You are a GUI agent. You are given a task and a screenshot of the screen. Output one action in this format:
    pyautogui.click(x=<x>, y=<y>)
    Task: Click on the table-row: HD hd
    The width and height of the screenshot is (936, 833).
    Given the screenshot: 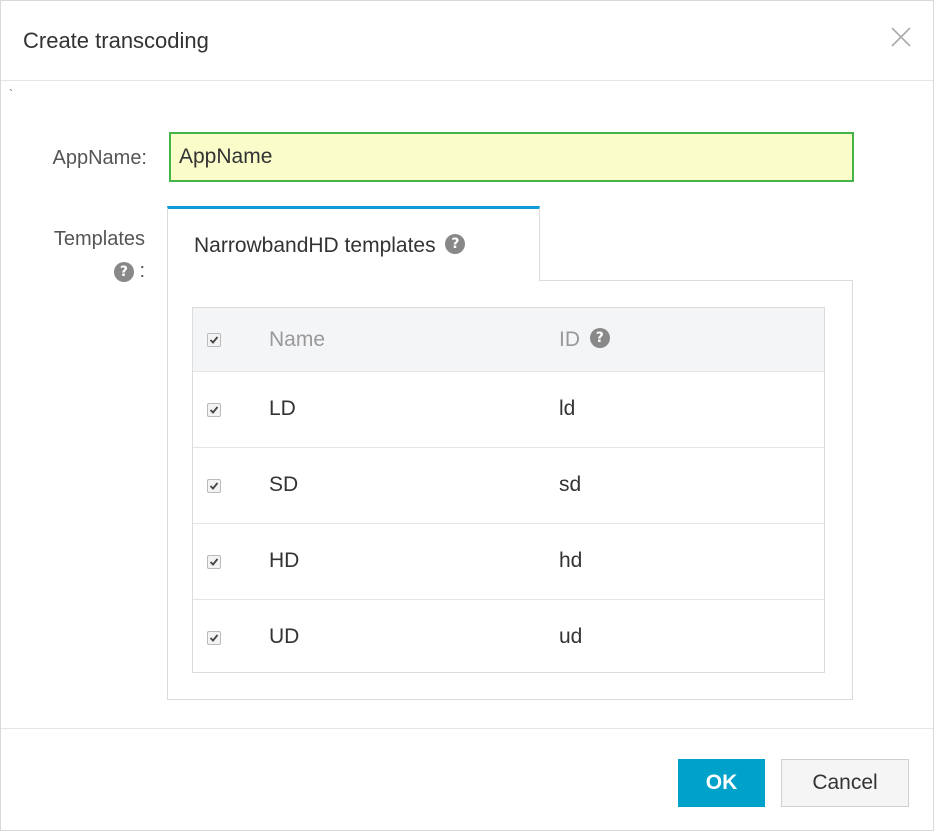 What is the action you would take?
    pyautogui.click(x=508, y=562)
    